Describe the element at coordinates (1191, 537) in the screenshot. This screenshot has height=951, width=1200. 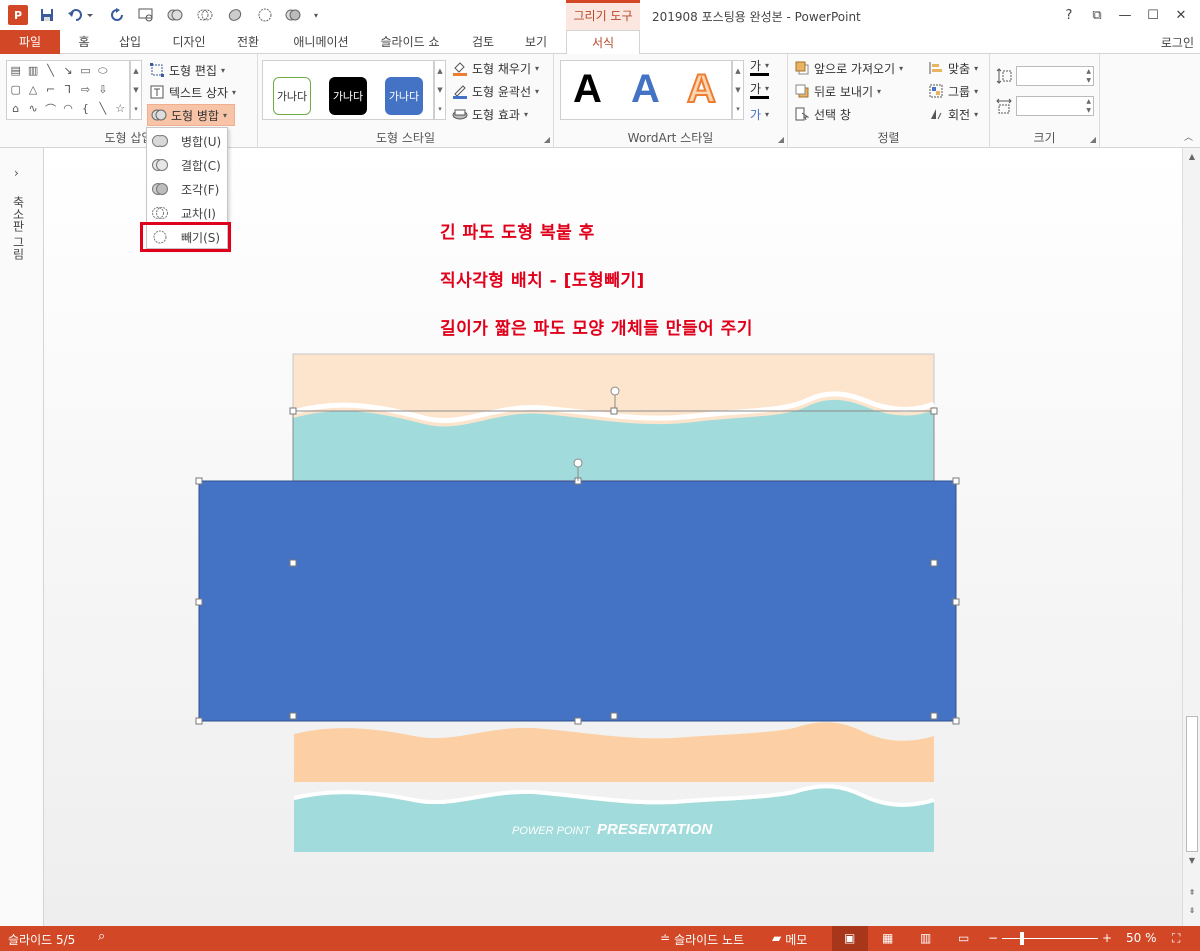
I see `vertical-scrollbar: ▲ ▼ ⇞ ⇟` at that location.